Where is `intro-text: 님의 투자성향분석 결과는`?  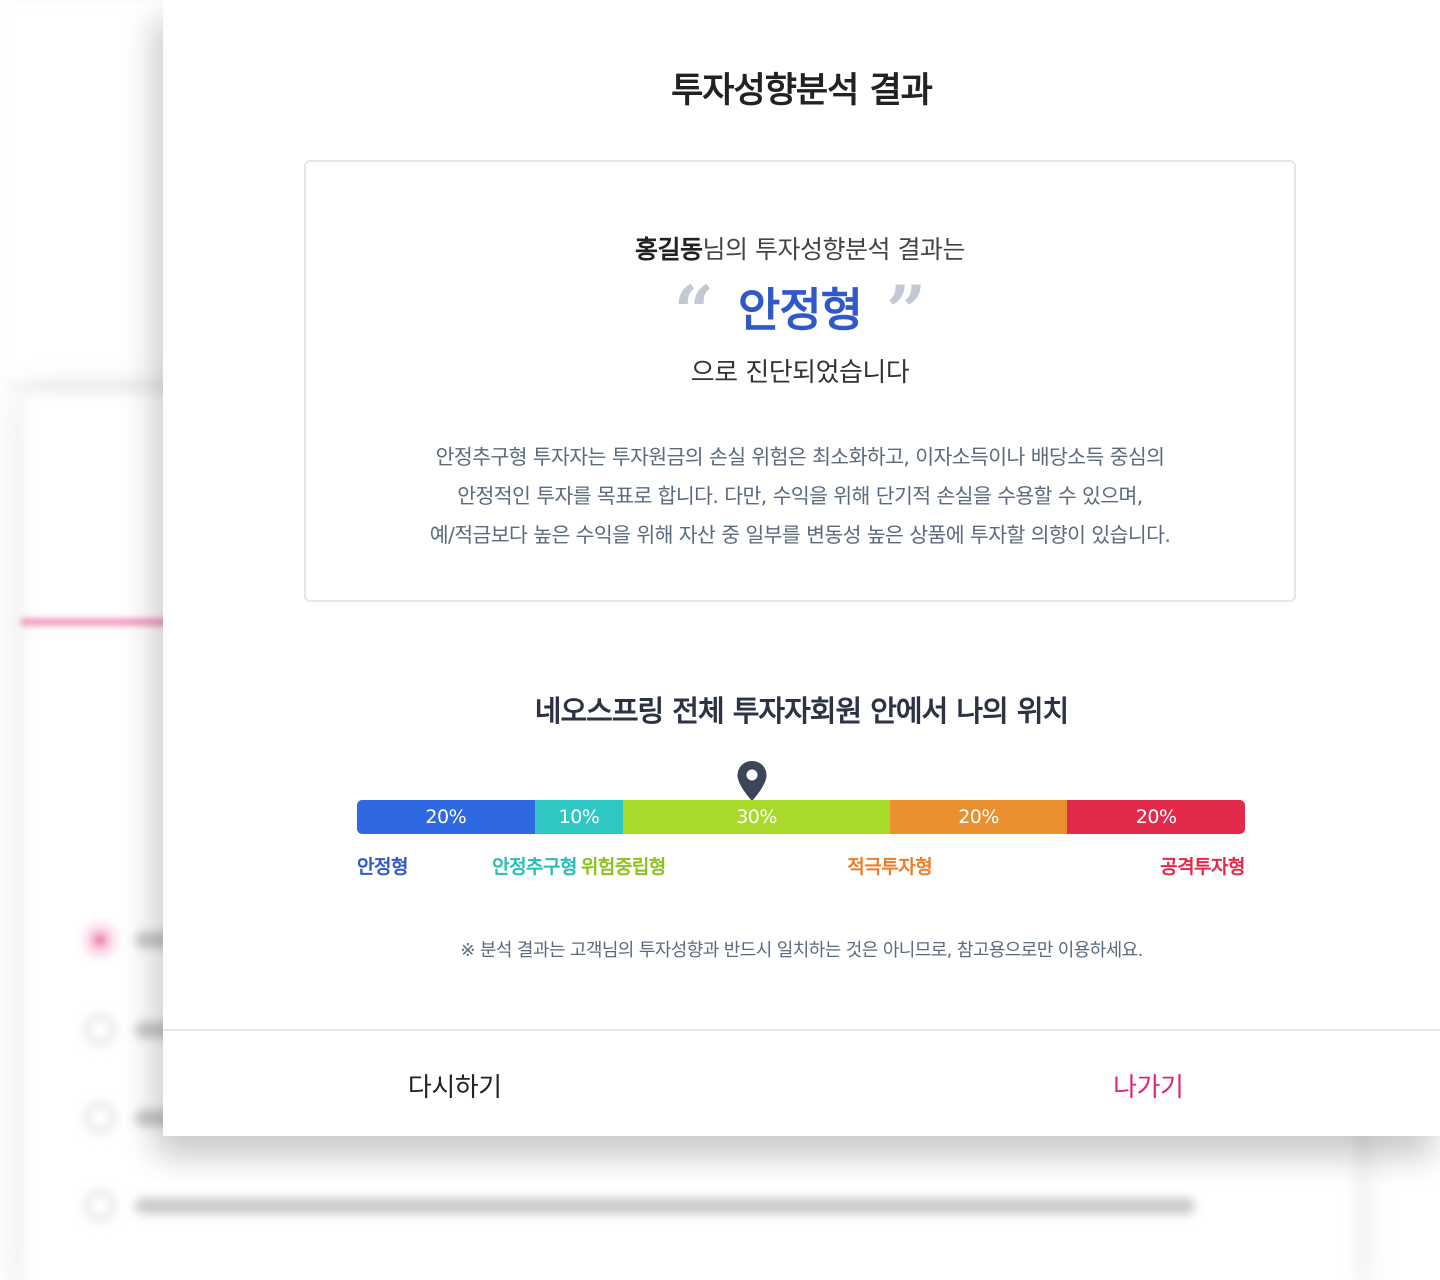
intro-text: 님의 투자성향분석 결과는 is located at coordinates (834, 249).